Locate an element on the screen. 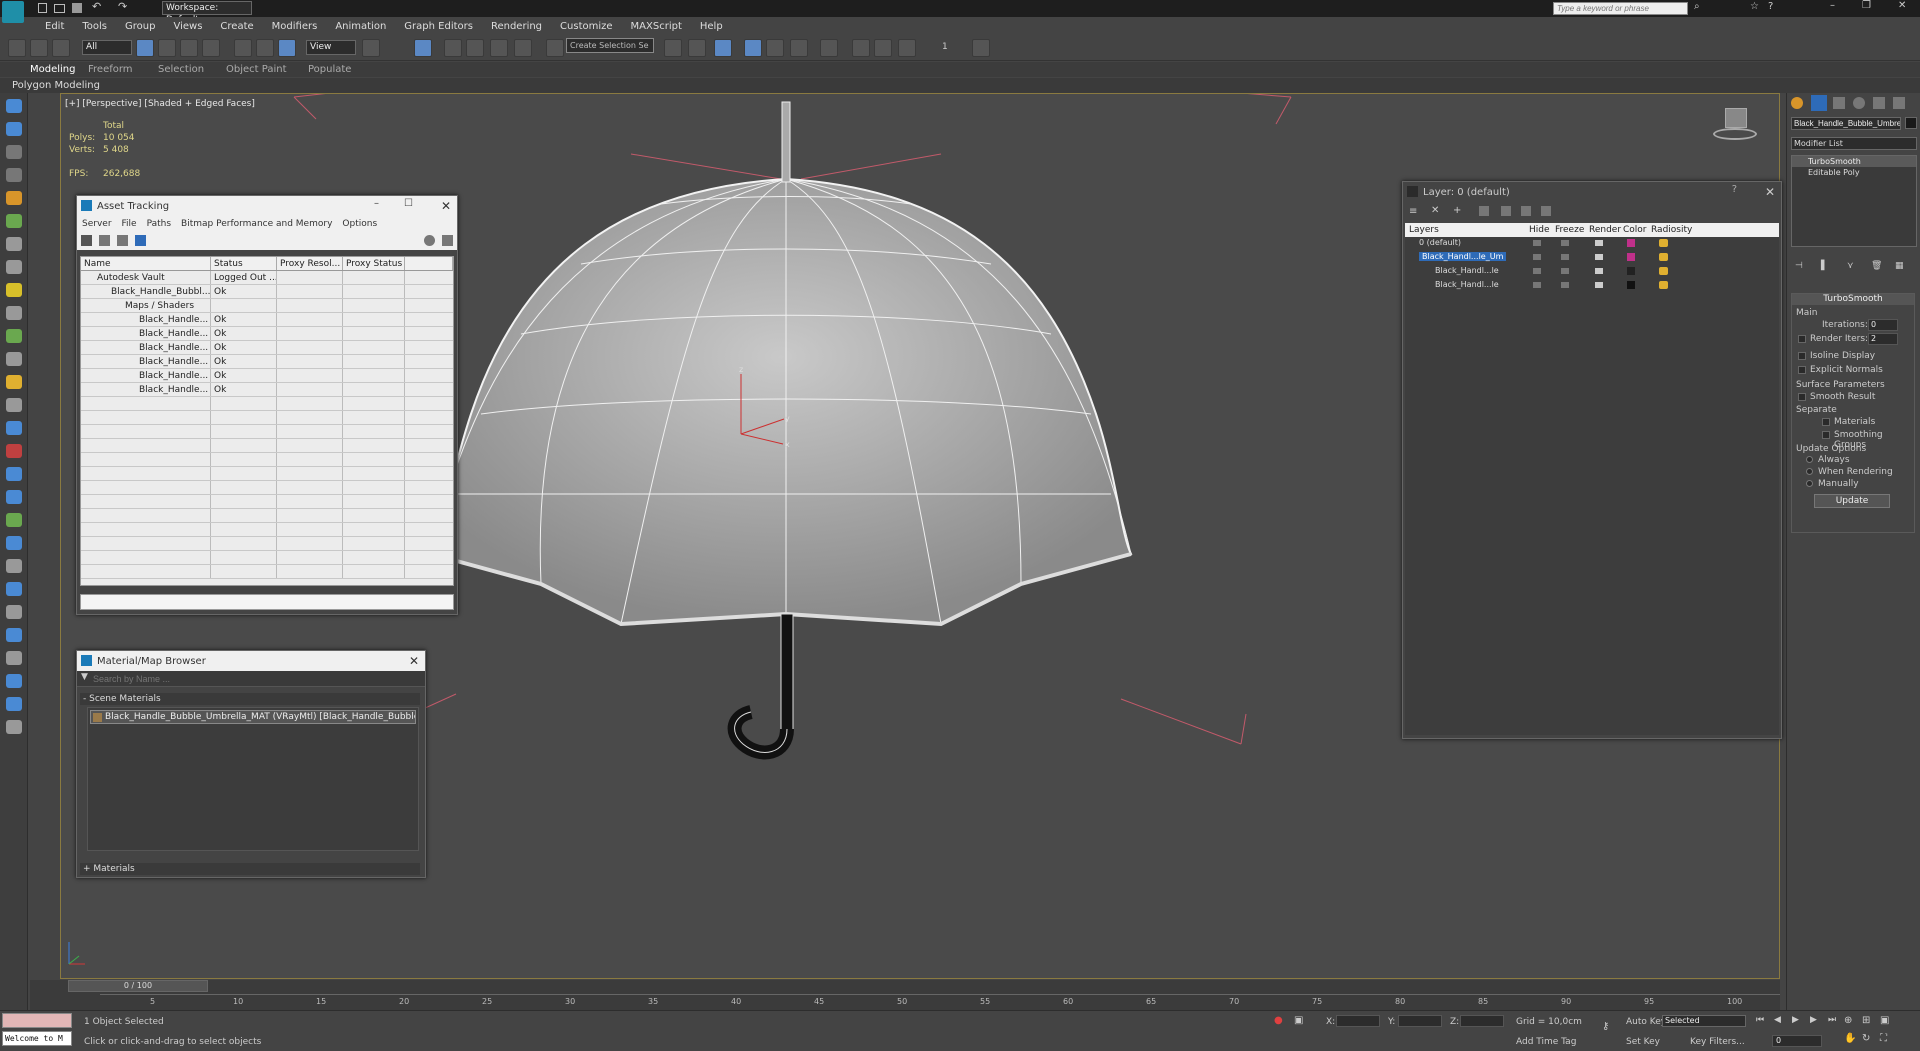  asset-menu-file: File is located at coordinates (129, 224).